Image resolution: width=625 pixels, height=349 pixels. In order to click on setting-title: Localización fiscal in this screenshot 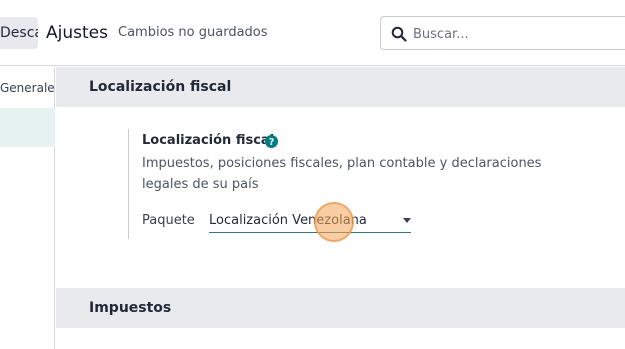, I will do `click(208, 140)`.